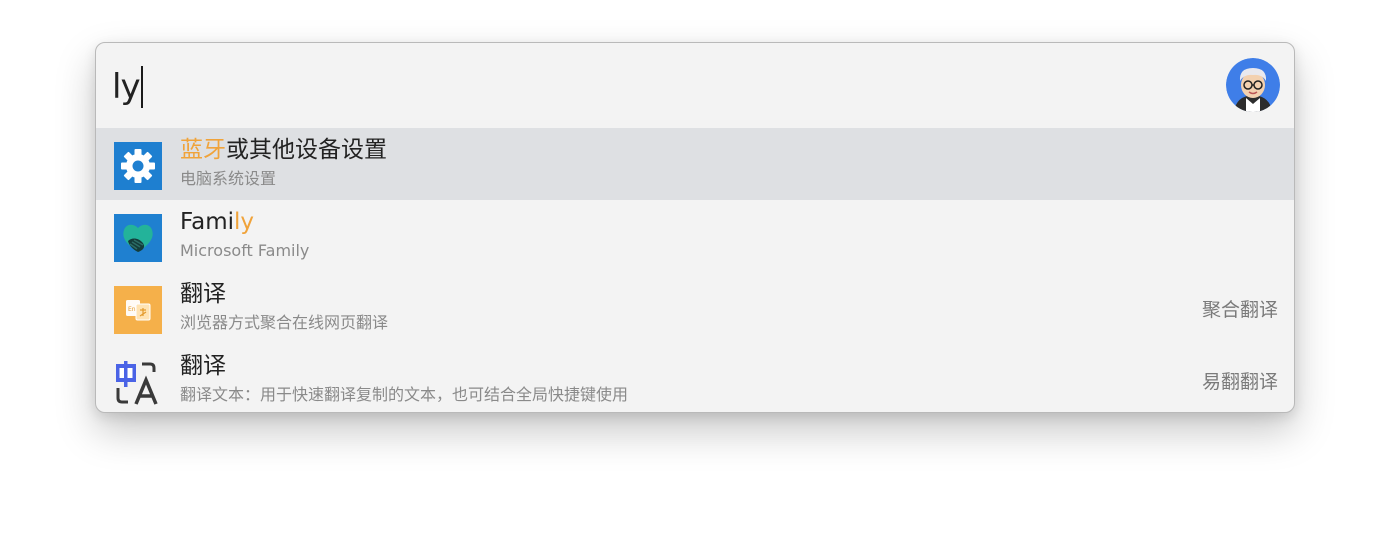 The width and height of the screenshot is (1400, 550). I want to click on translate-zh-a-icon, so click(137, 383).